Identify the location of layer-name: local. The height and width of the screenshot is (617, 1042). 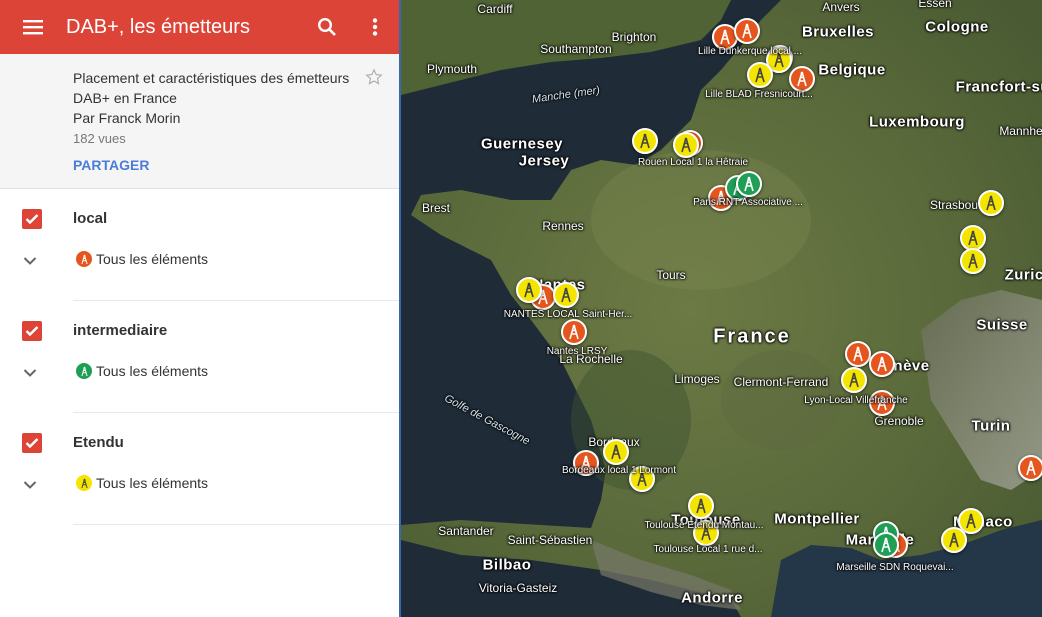
(90, 218).